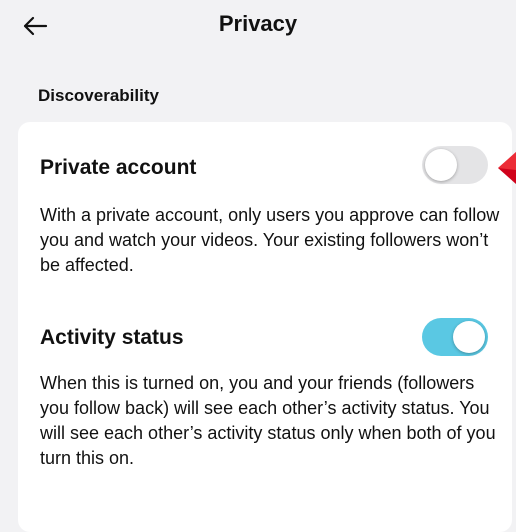 The image size is (516, 532). I want to click on private-account-title: Private account, so click(118, 167).